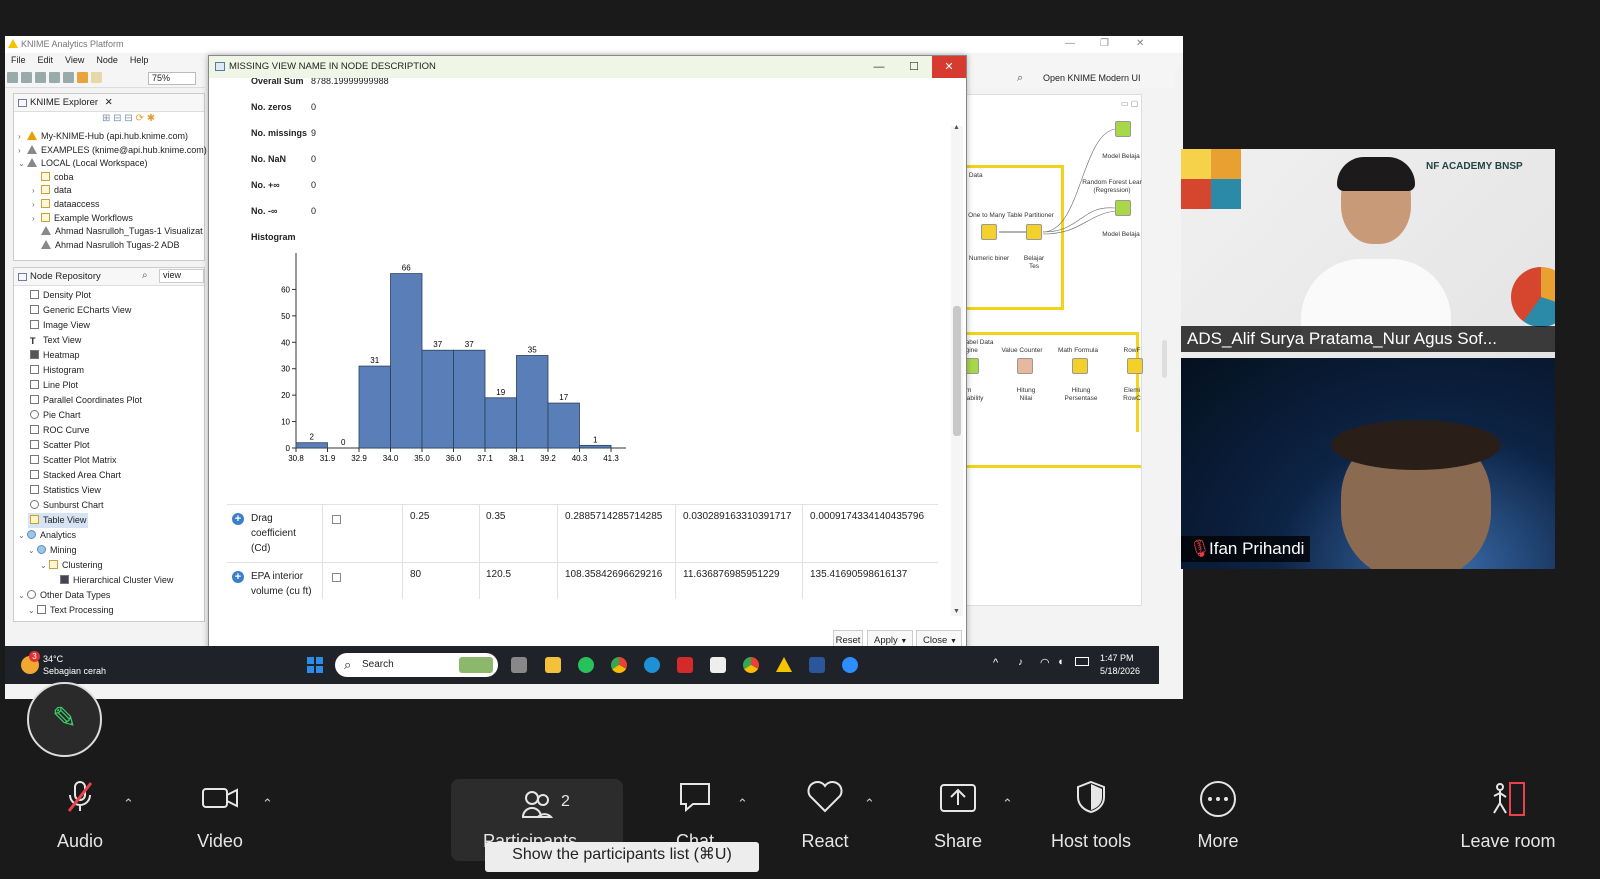 This screenshot has width=1600, height=879. Describe the element at coordinates (111, 137) in the screenshot. I see `tree-item: › My-KNIME-Hub (api.hub.knime.com)` at that location.